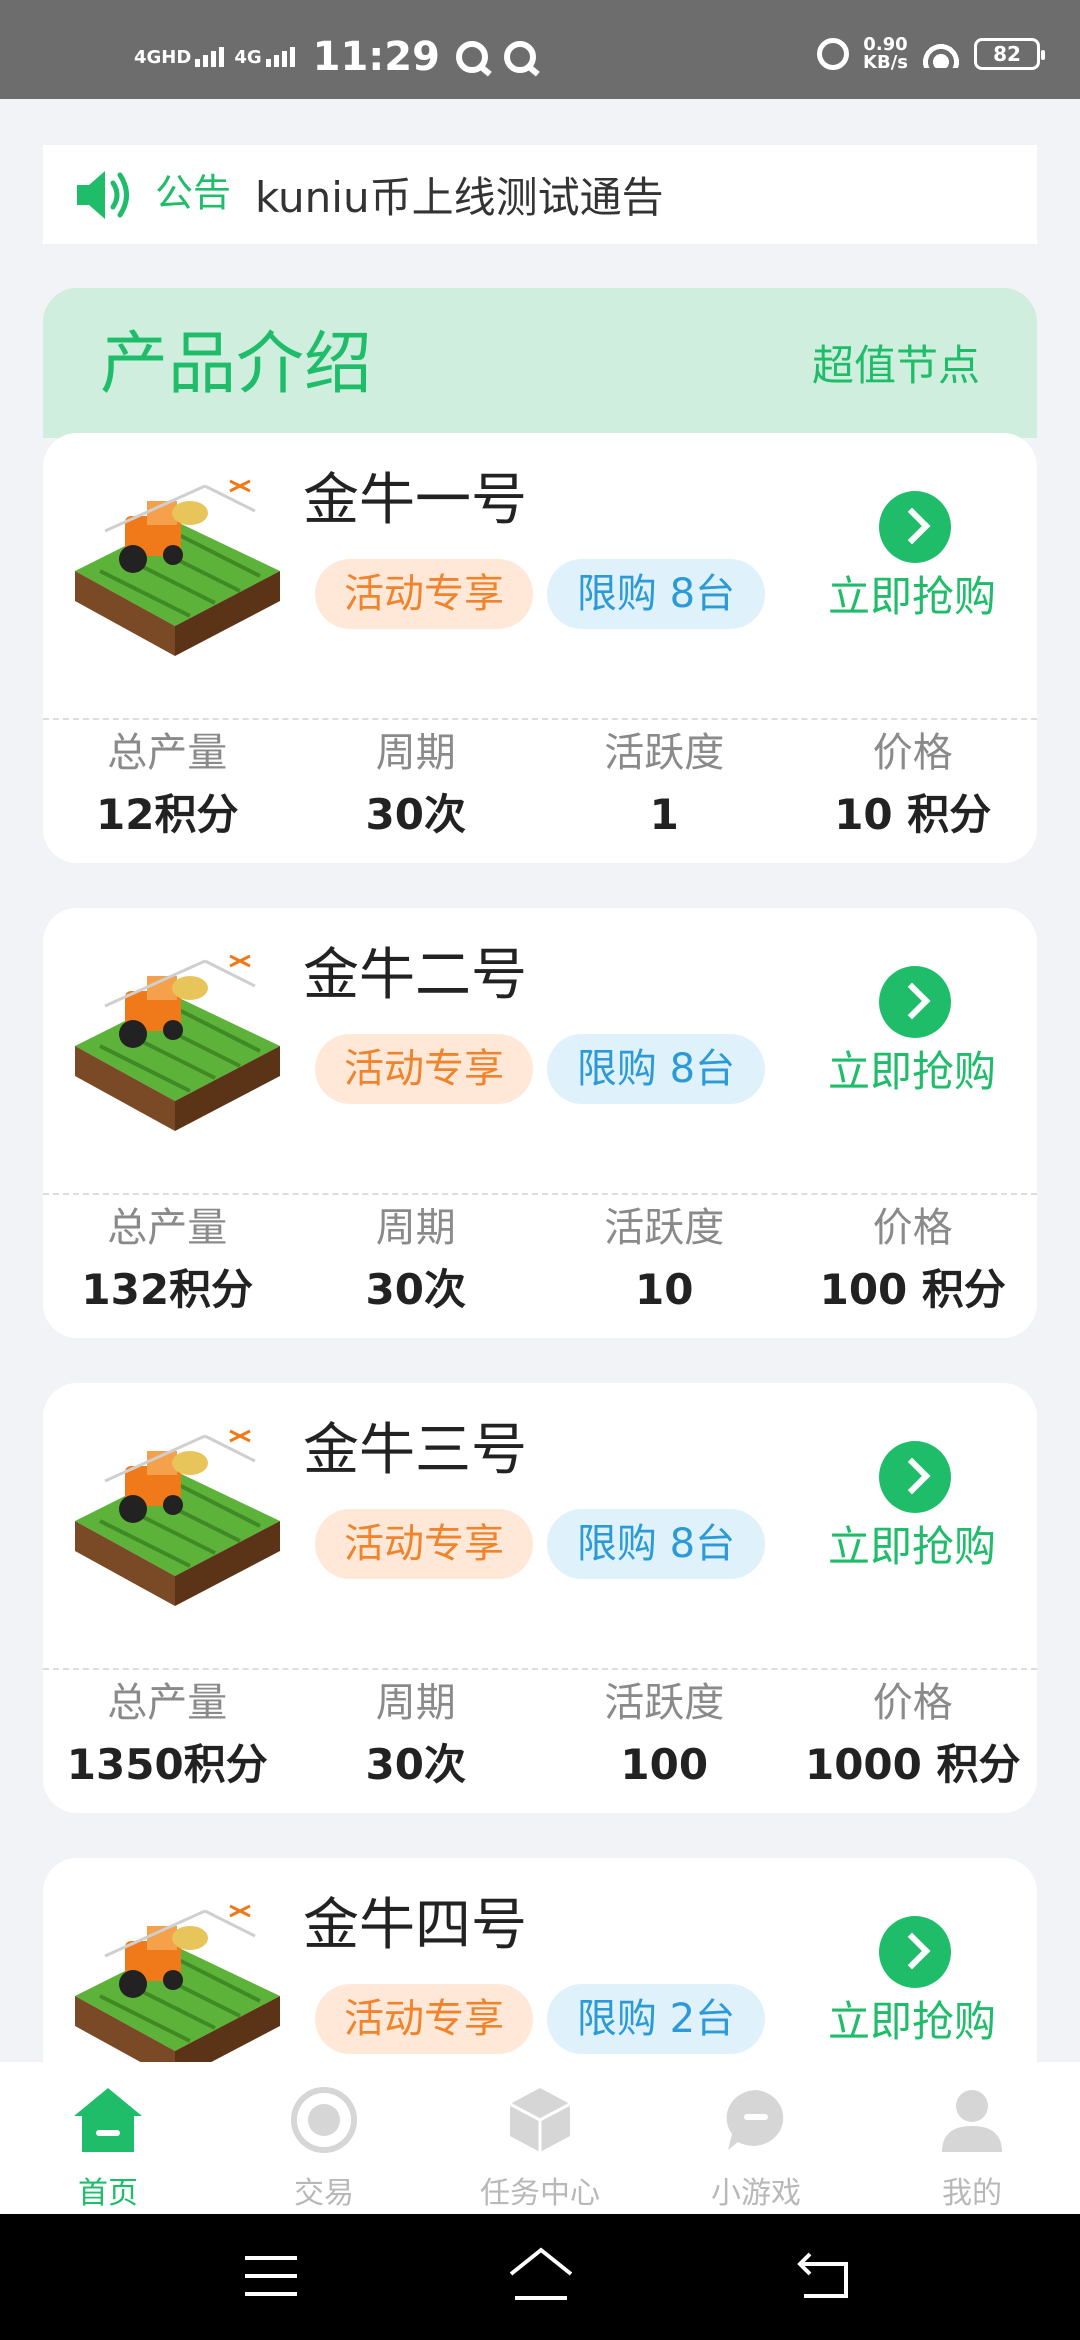  I want to click on network-type-2: 4G, so click(248, 57).